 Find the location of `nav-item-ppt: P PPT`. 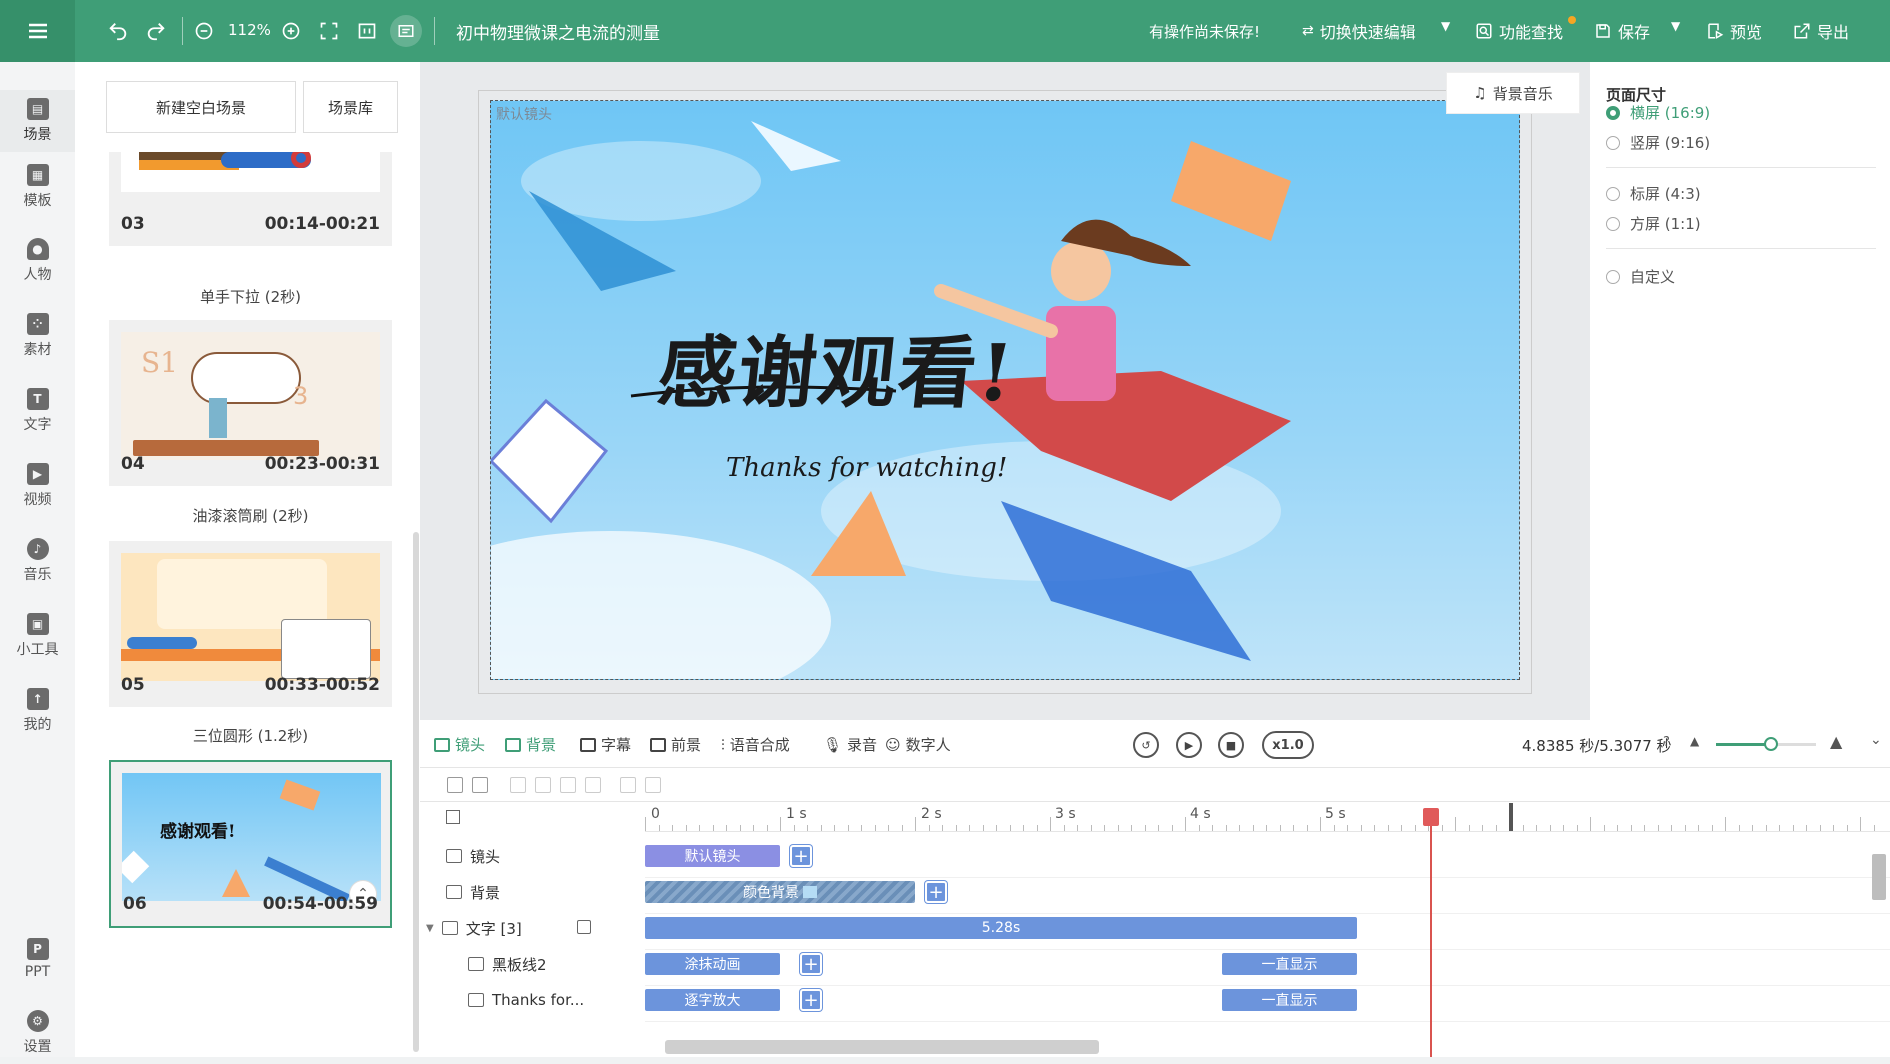

nav-item-ppt: P PPT is located at coordinates (37, 959).